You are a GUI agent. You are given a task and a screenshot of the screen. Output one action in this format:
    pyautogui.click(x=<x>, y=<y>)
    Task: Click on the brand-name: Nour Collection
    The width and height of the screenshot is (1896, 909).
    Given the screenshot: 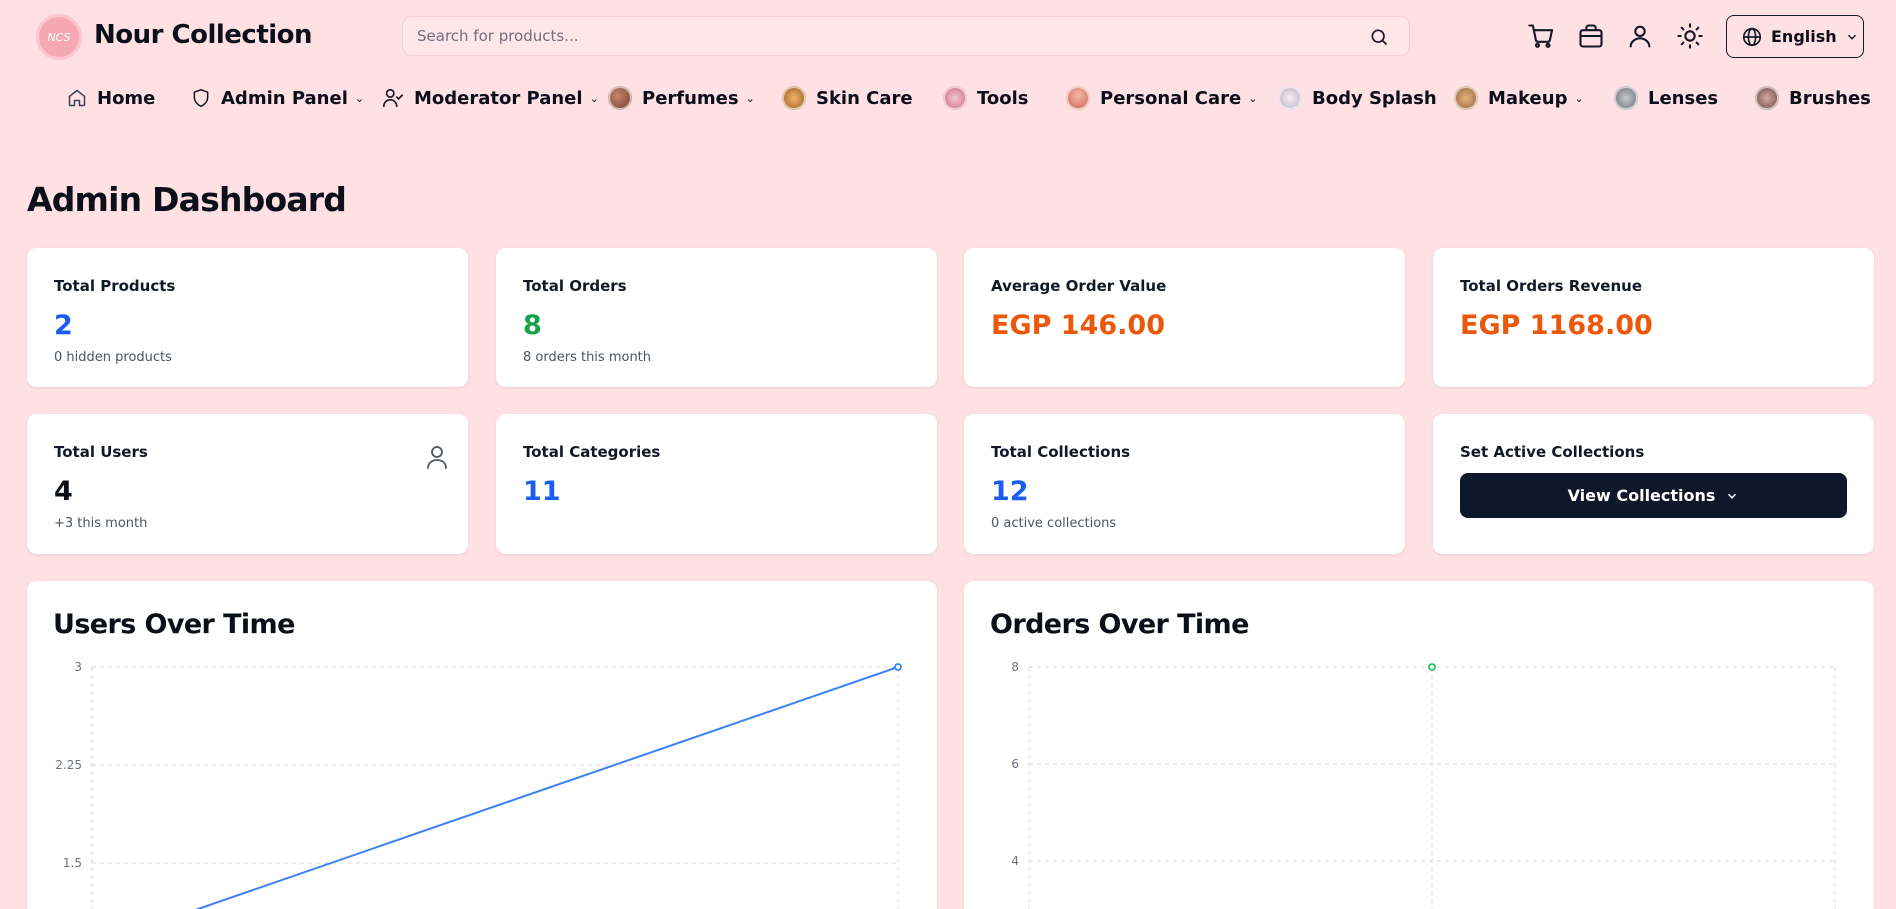 What is the action you would take?
    pyautogui.click(x=203, y=35)
    